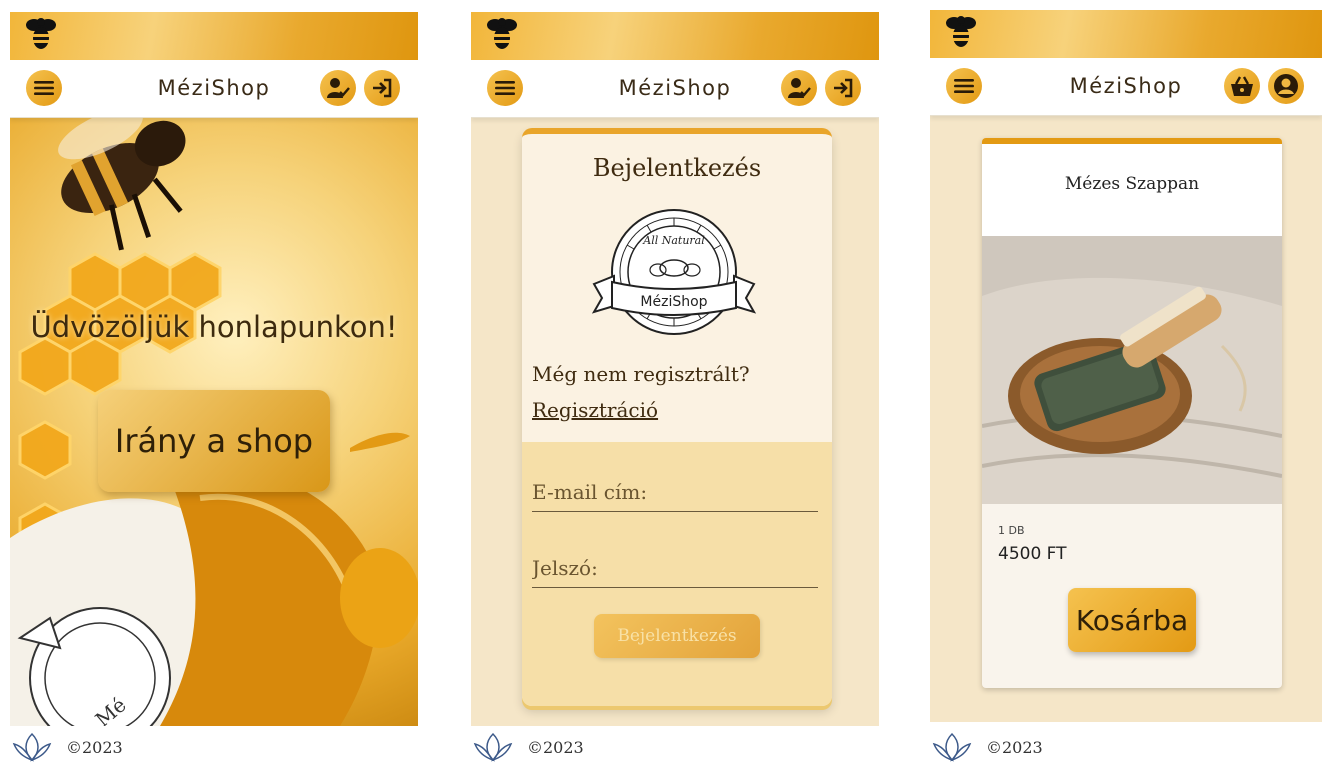 Image resolution: width=1327 pixels, height=769 pixels. What do you see at coordinates (1132, 184) in the screenshot?
I see `product-name: Mézes Szappan` at bounding box center [1132, 184].